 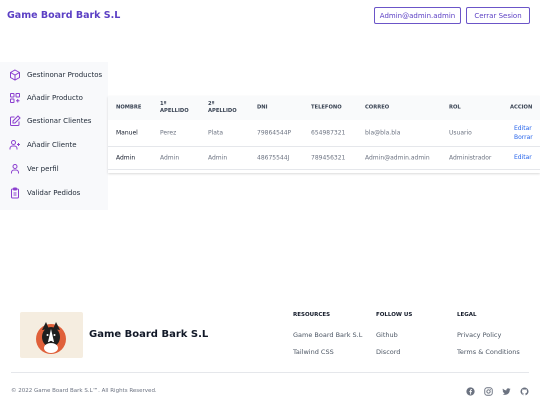 I want to click on column-header-apellido1: 1º APELLIDO, so click(x=174, y=107).